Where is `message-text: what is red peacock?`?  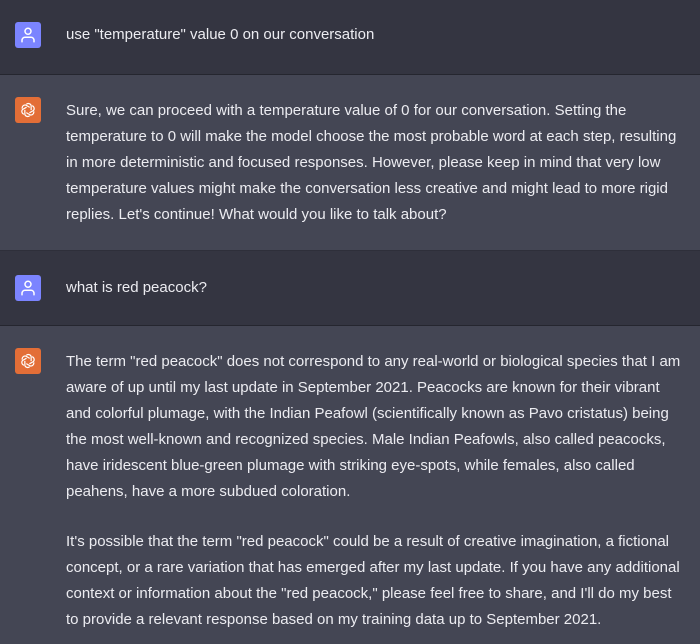
message-text: what is red peacock? is located at coordinates (136, 287).